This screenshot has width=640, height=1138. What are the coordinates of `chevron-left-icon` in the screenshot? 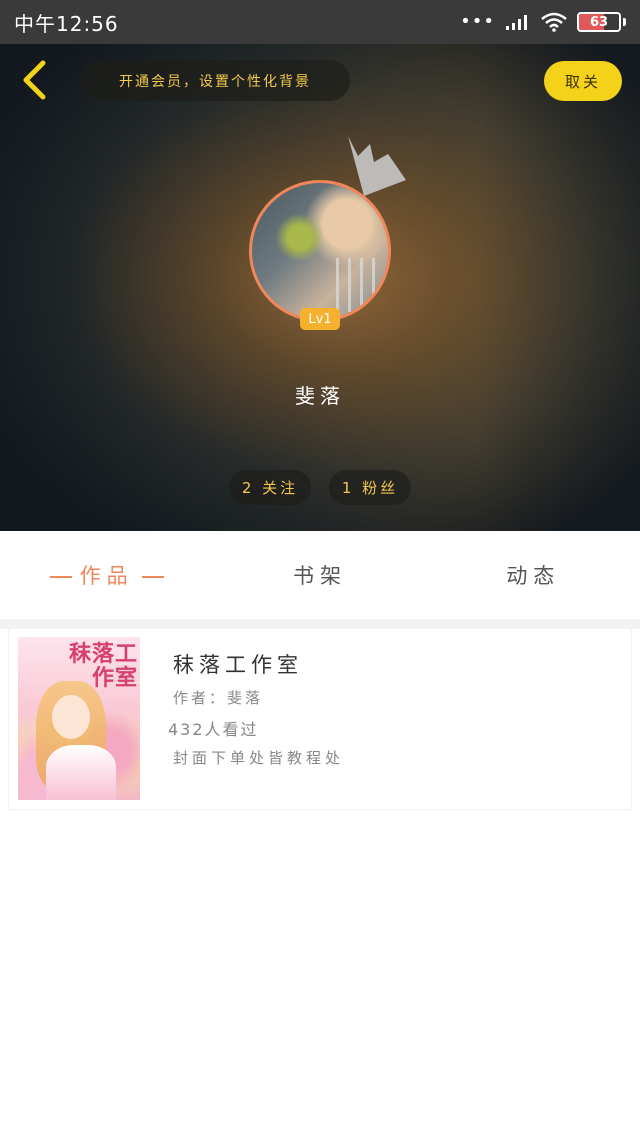 It's located at (34, 80).